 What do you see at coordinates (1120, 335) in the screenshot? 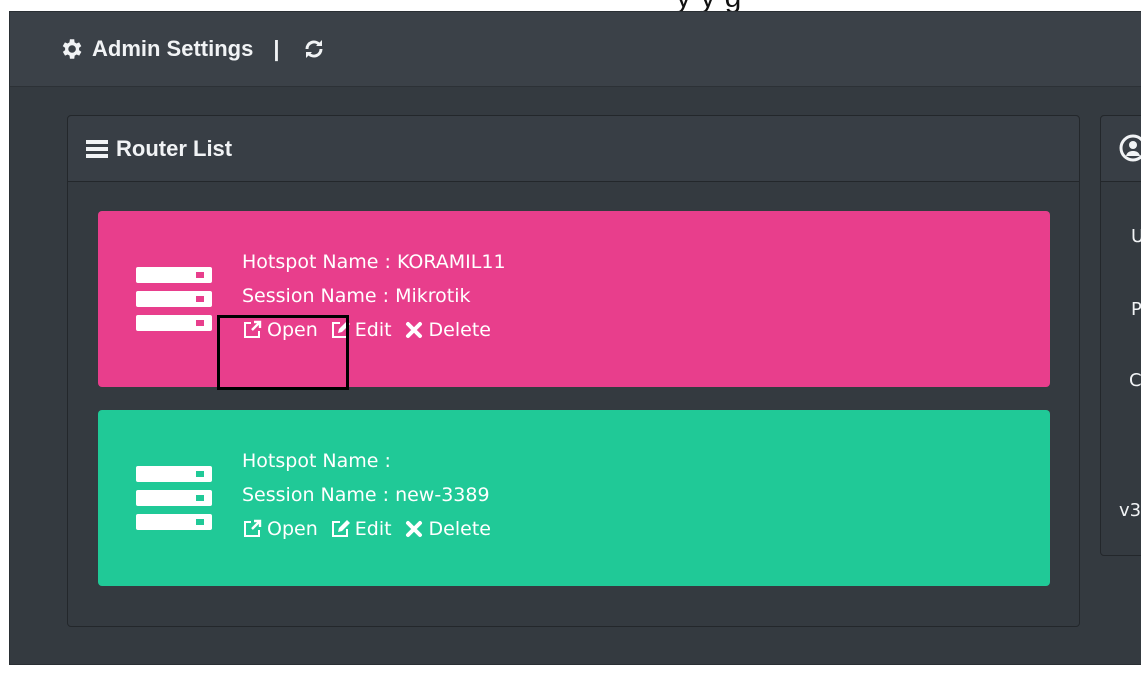
I see `side-info-card: U P C v3` at bounding box center [1120, 335].